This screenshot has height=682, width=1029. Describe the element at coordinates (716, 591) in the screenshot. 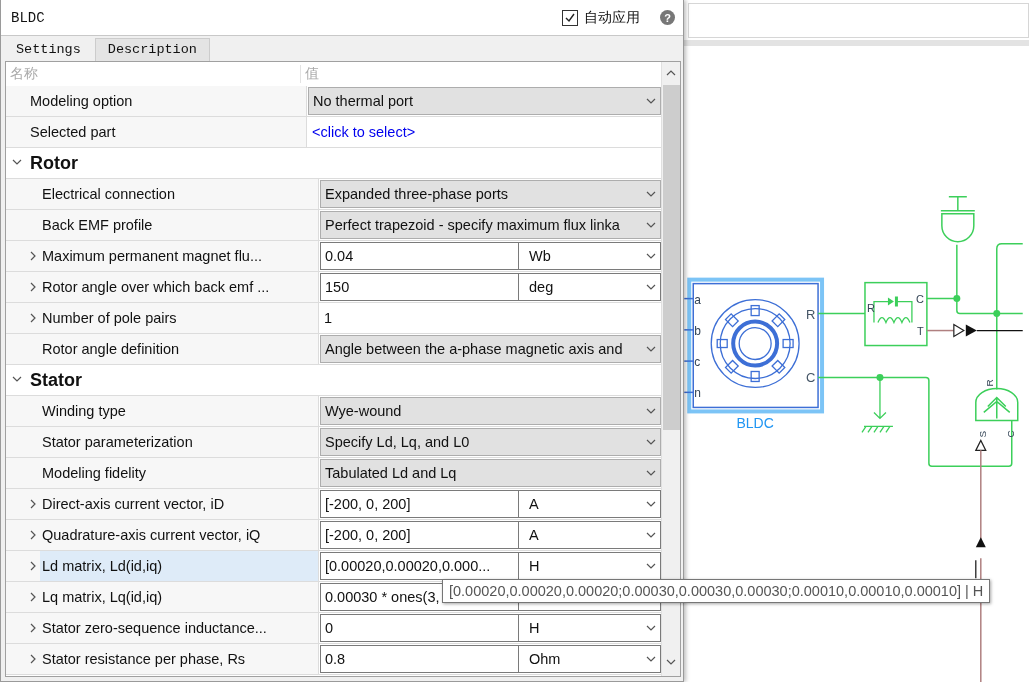

I see `tooltip: [0.00020,0.00020,0.00020;0.00030,0.00030,0.00030;0.00010,0.00010,0.00010] | H` at that location.